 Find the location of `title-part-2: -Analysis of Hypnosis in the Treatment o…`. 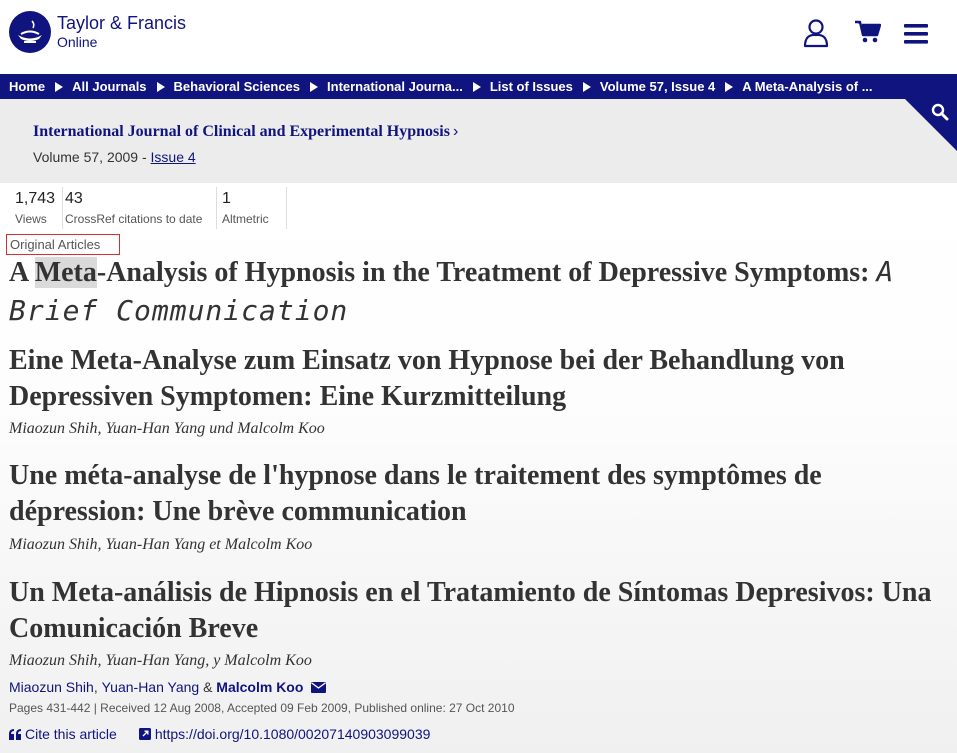

title-part-2: -Analysis of Hypnosis in the Treatment o… is located at coordinates (486, 272).